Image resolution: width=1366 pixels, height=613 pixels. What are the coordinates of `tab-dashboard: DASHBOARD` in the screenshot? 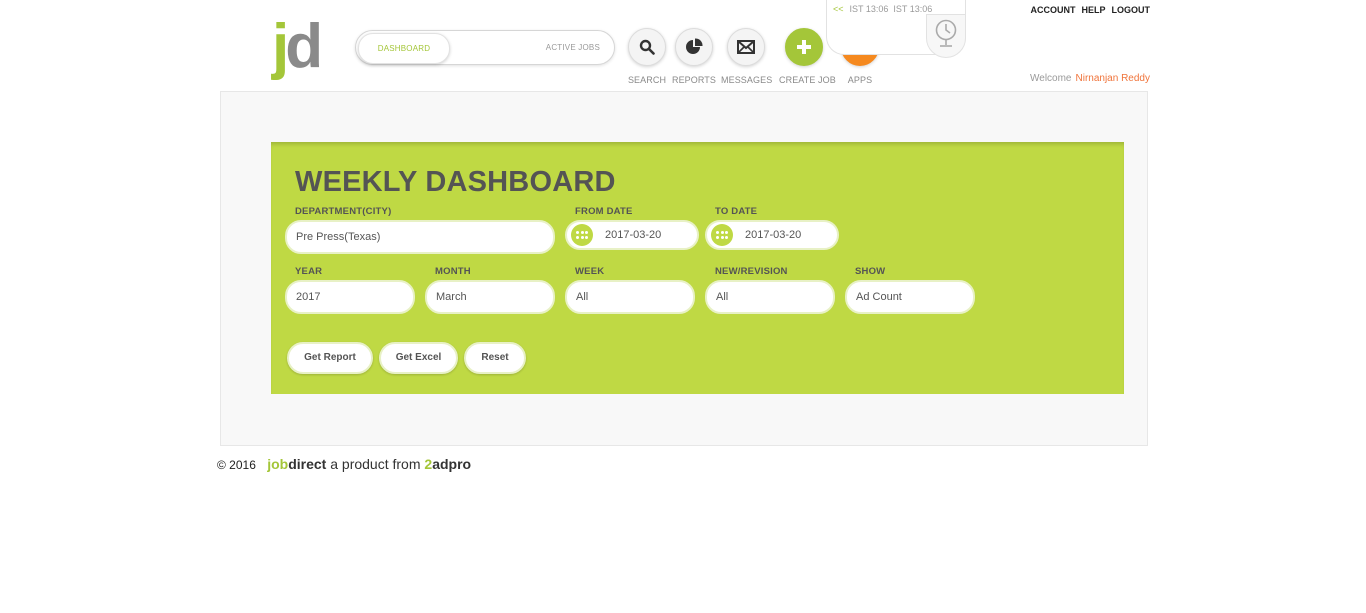 It's located at (404, 48).